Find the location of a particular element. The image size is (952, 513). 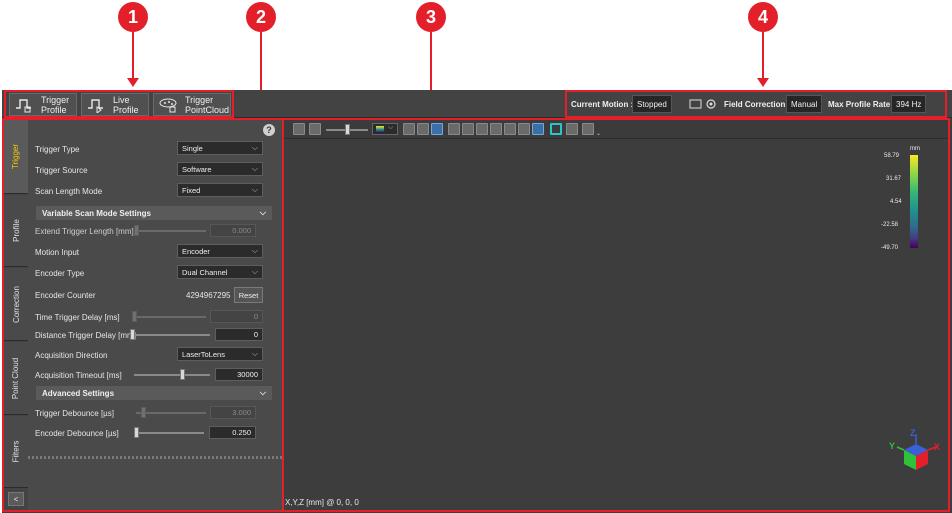

callout-4-arrowhead is located at coordinates (763, 82).